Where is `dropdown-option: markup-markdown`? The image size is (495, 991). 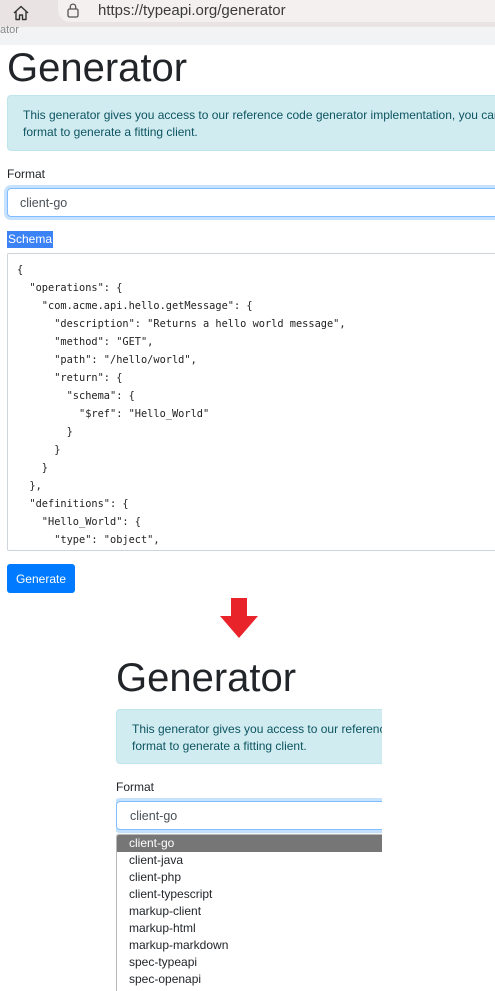 dropdown-option: markup-markdown is located at coordinates (249, 945).